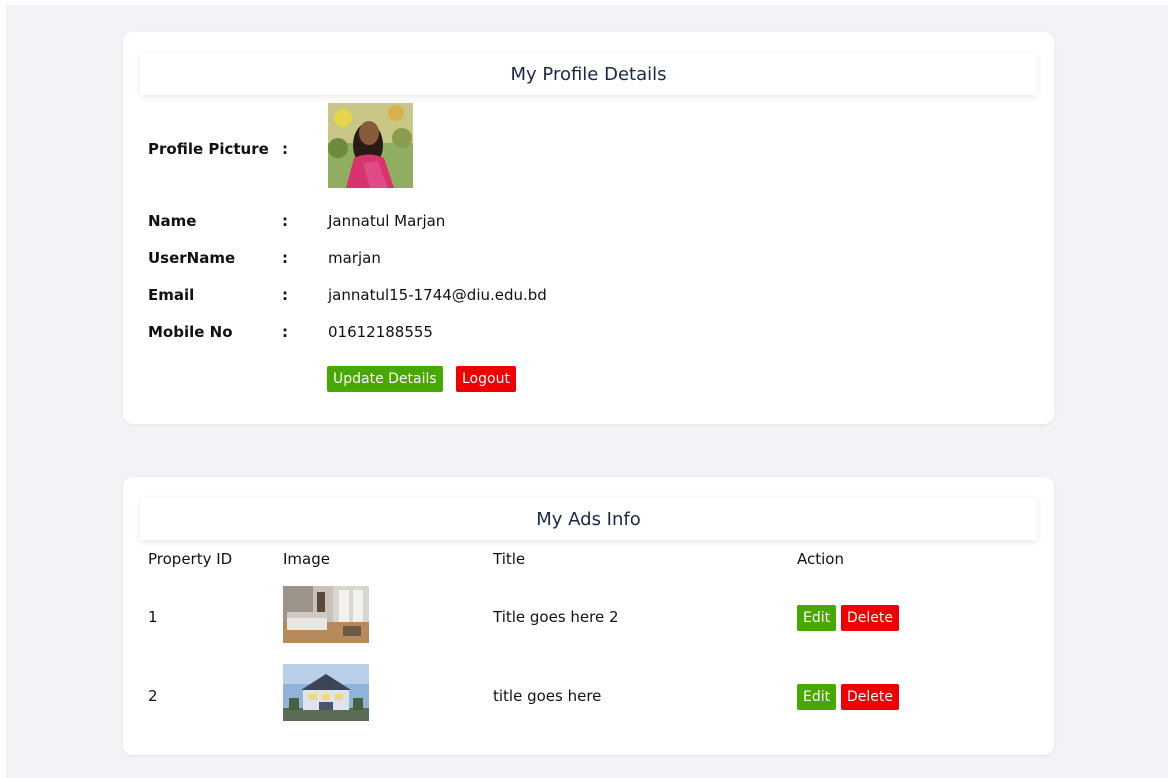 The height and width of the screenshot is (778, 1168). I want to click on column-header-title: Title, so click(509, 559).